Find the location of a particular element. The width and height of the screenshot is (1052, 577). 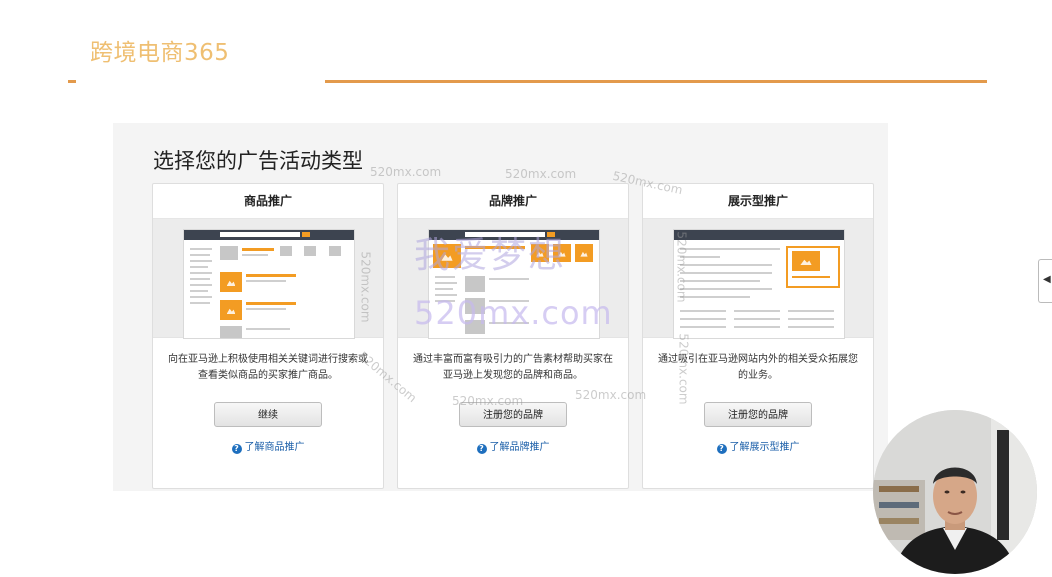

presenter-avatar is located at coordinates (955, 492).